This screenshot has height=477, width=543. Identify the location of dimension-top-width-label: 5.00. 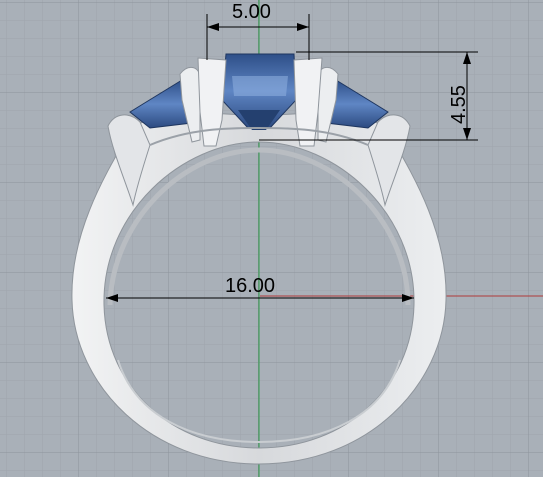
(251, 12).